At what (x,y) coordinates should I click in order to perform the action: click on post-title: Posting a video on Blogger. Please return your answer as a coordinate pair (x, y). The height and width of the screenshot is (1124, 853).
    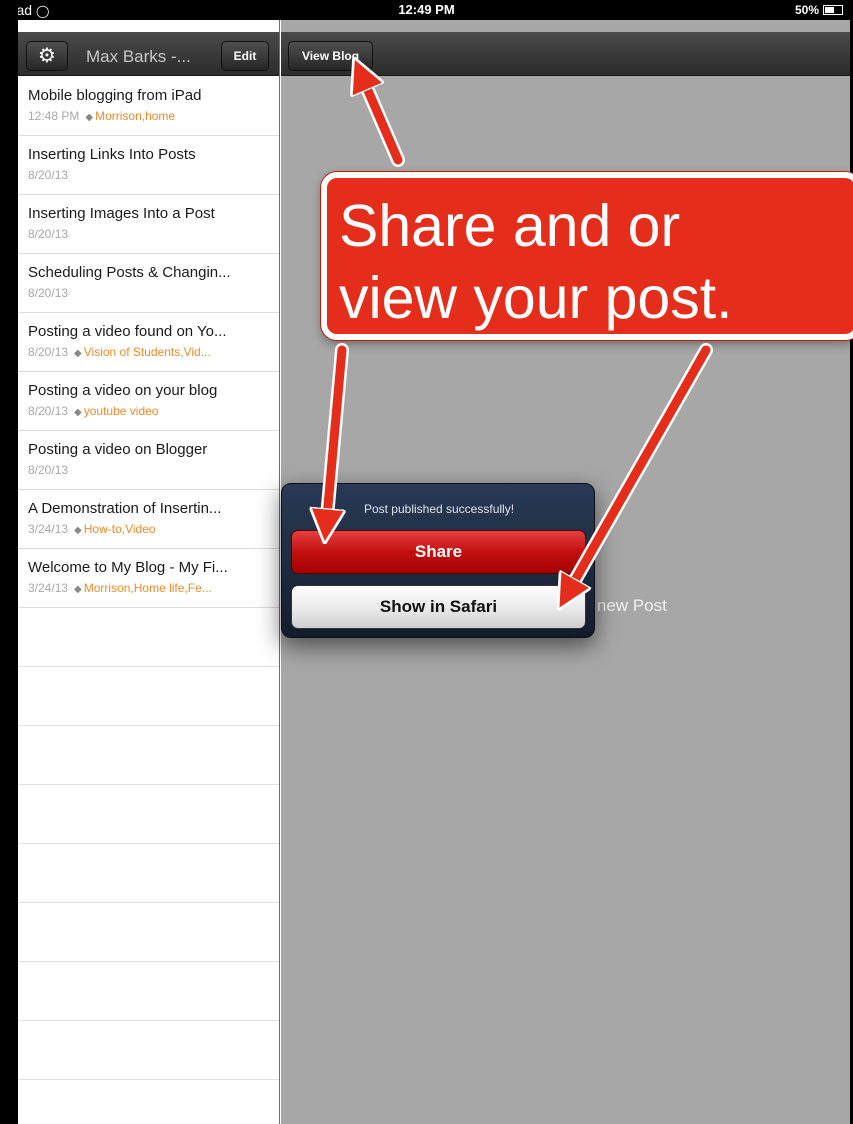
    Looking at the image, I should click on (118, 449).